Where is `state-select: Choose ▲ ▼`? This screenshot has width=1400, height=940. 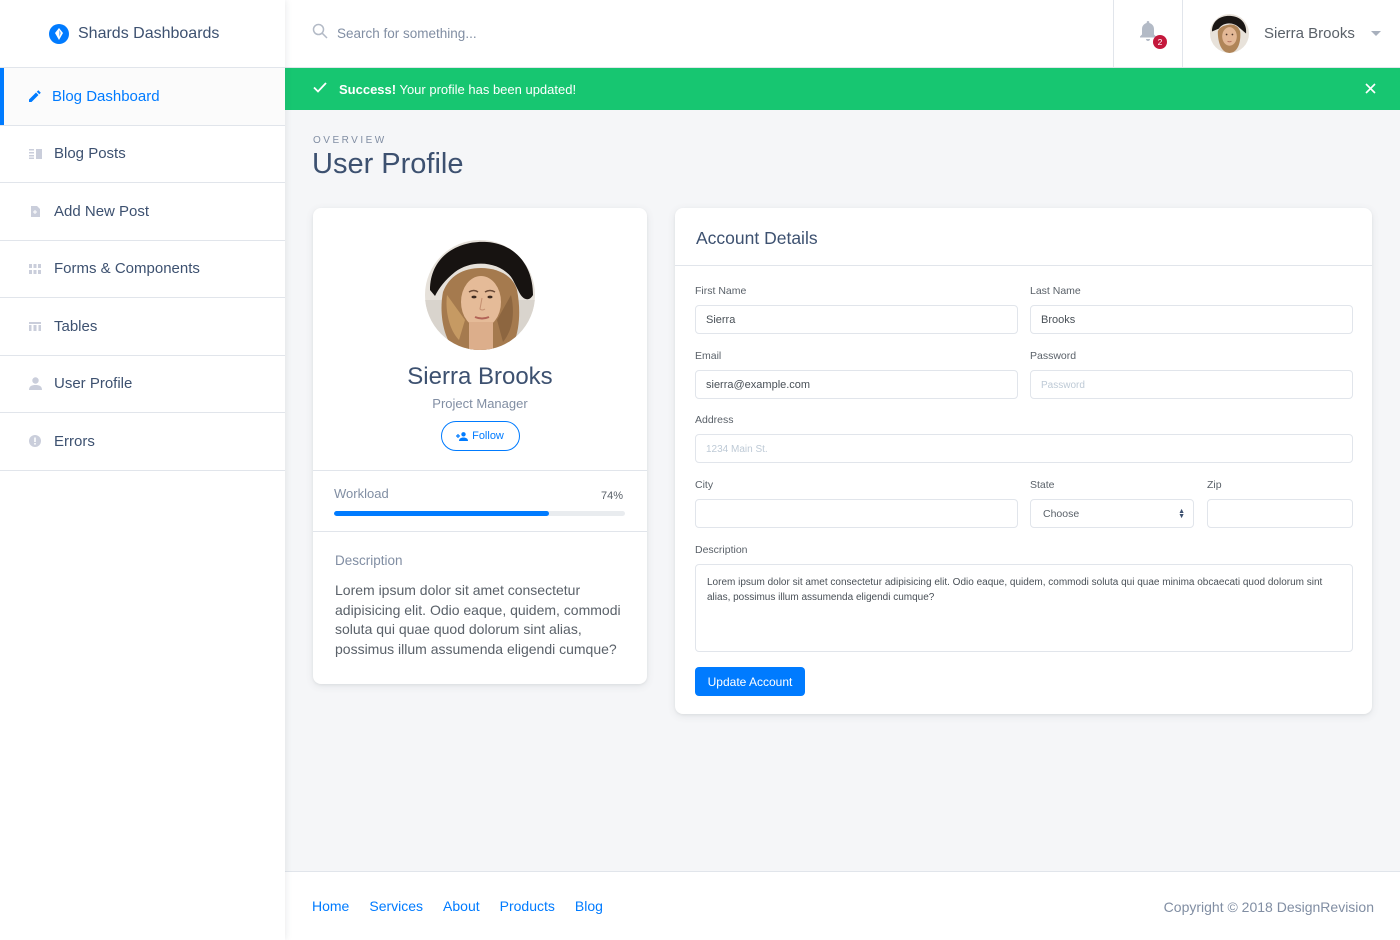 state-select: Choose ▲ ▼ is located at coordinates (1112, 513).